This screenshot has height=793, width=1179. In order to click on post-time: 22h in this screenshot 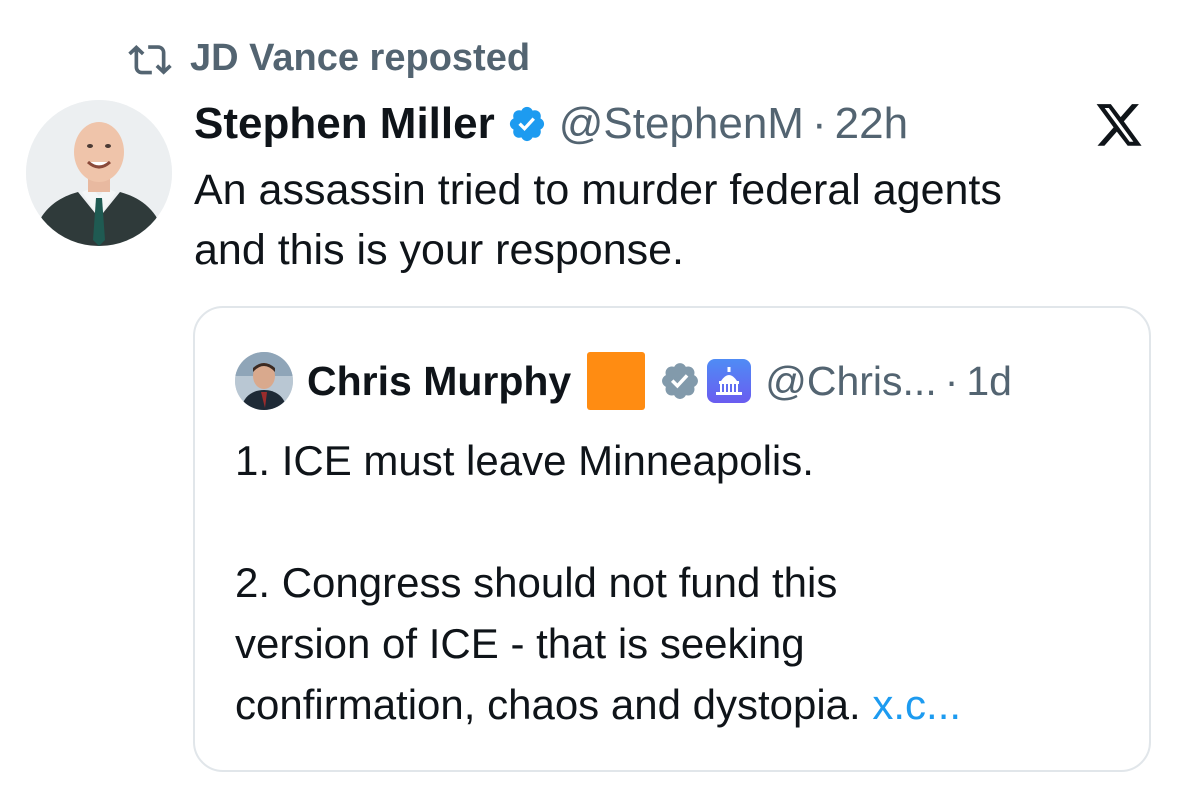, I will do `click(871, 124)`.